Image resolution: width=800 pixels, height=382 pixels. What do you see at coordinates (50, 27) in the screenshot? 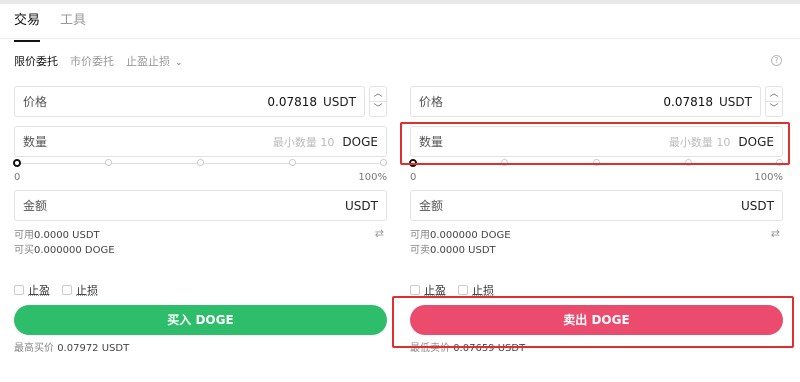
I see `main-tabs: 交易 工具` at bounding box center [50, 27].